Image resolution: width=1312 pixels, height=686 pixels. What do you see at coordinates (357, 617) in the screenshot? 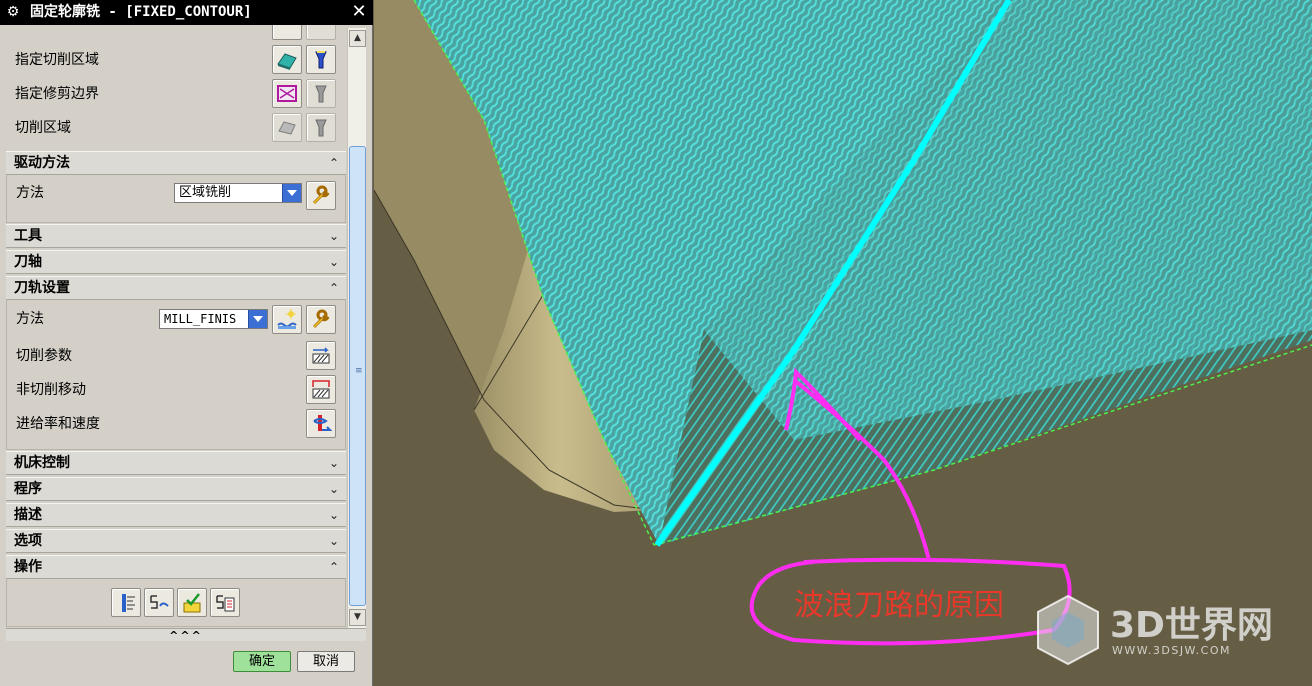
I see `scroll-down-icon: ▼` at bounding box center [357, 617].